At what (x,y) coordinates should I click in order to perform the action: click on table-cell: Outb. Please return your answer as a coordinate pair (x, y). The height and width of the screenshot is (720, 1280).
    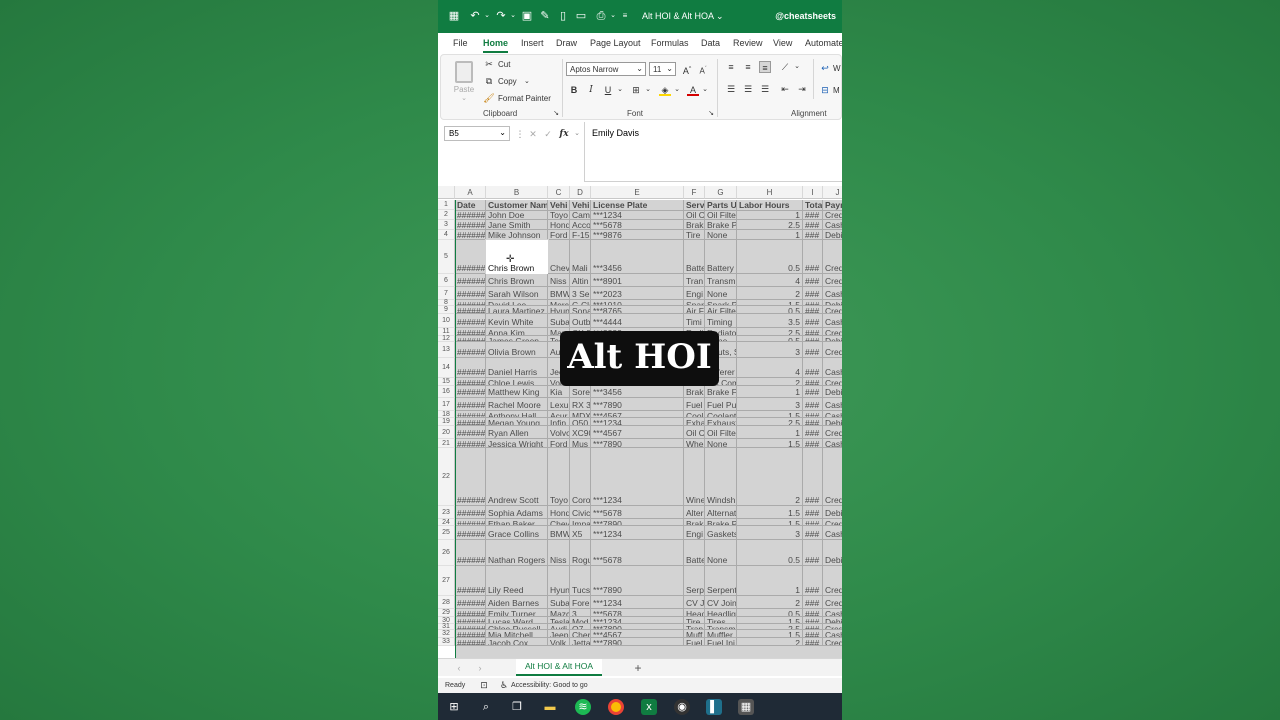
    Looking at the image, I should click on (580, 321).